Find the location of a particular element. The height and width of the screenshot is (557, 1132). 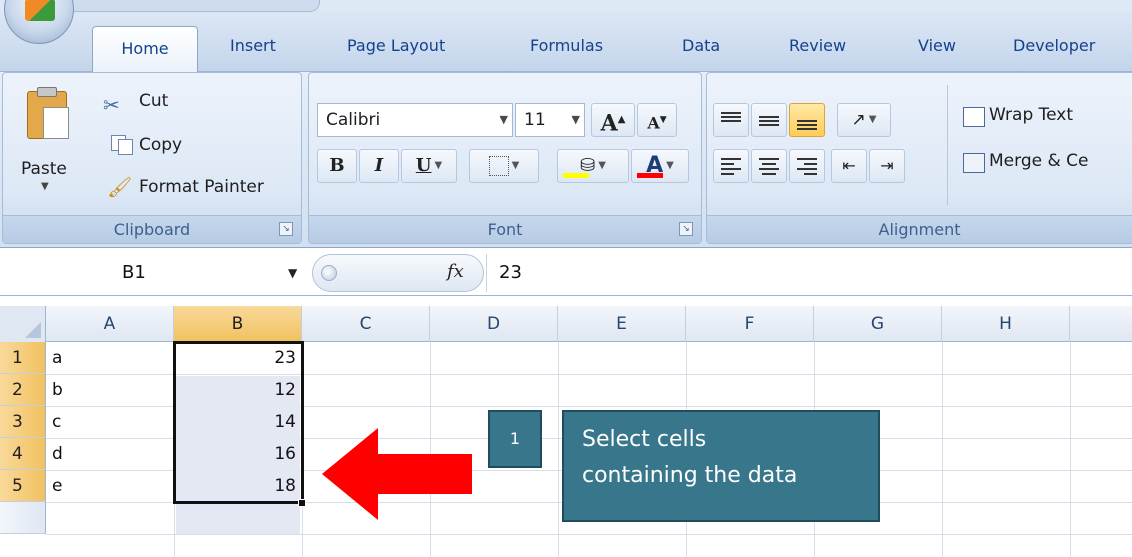

wrap-text-button: Wrap Text is located at coordinates (1031, 115).